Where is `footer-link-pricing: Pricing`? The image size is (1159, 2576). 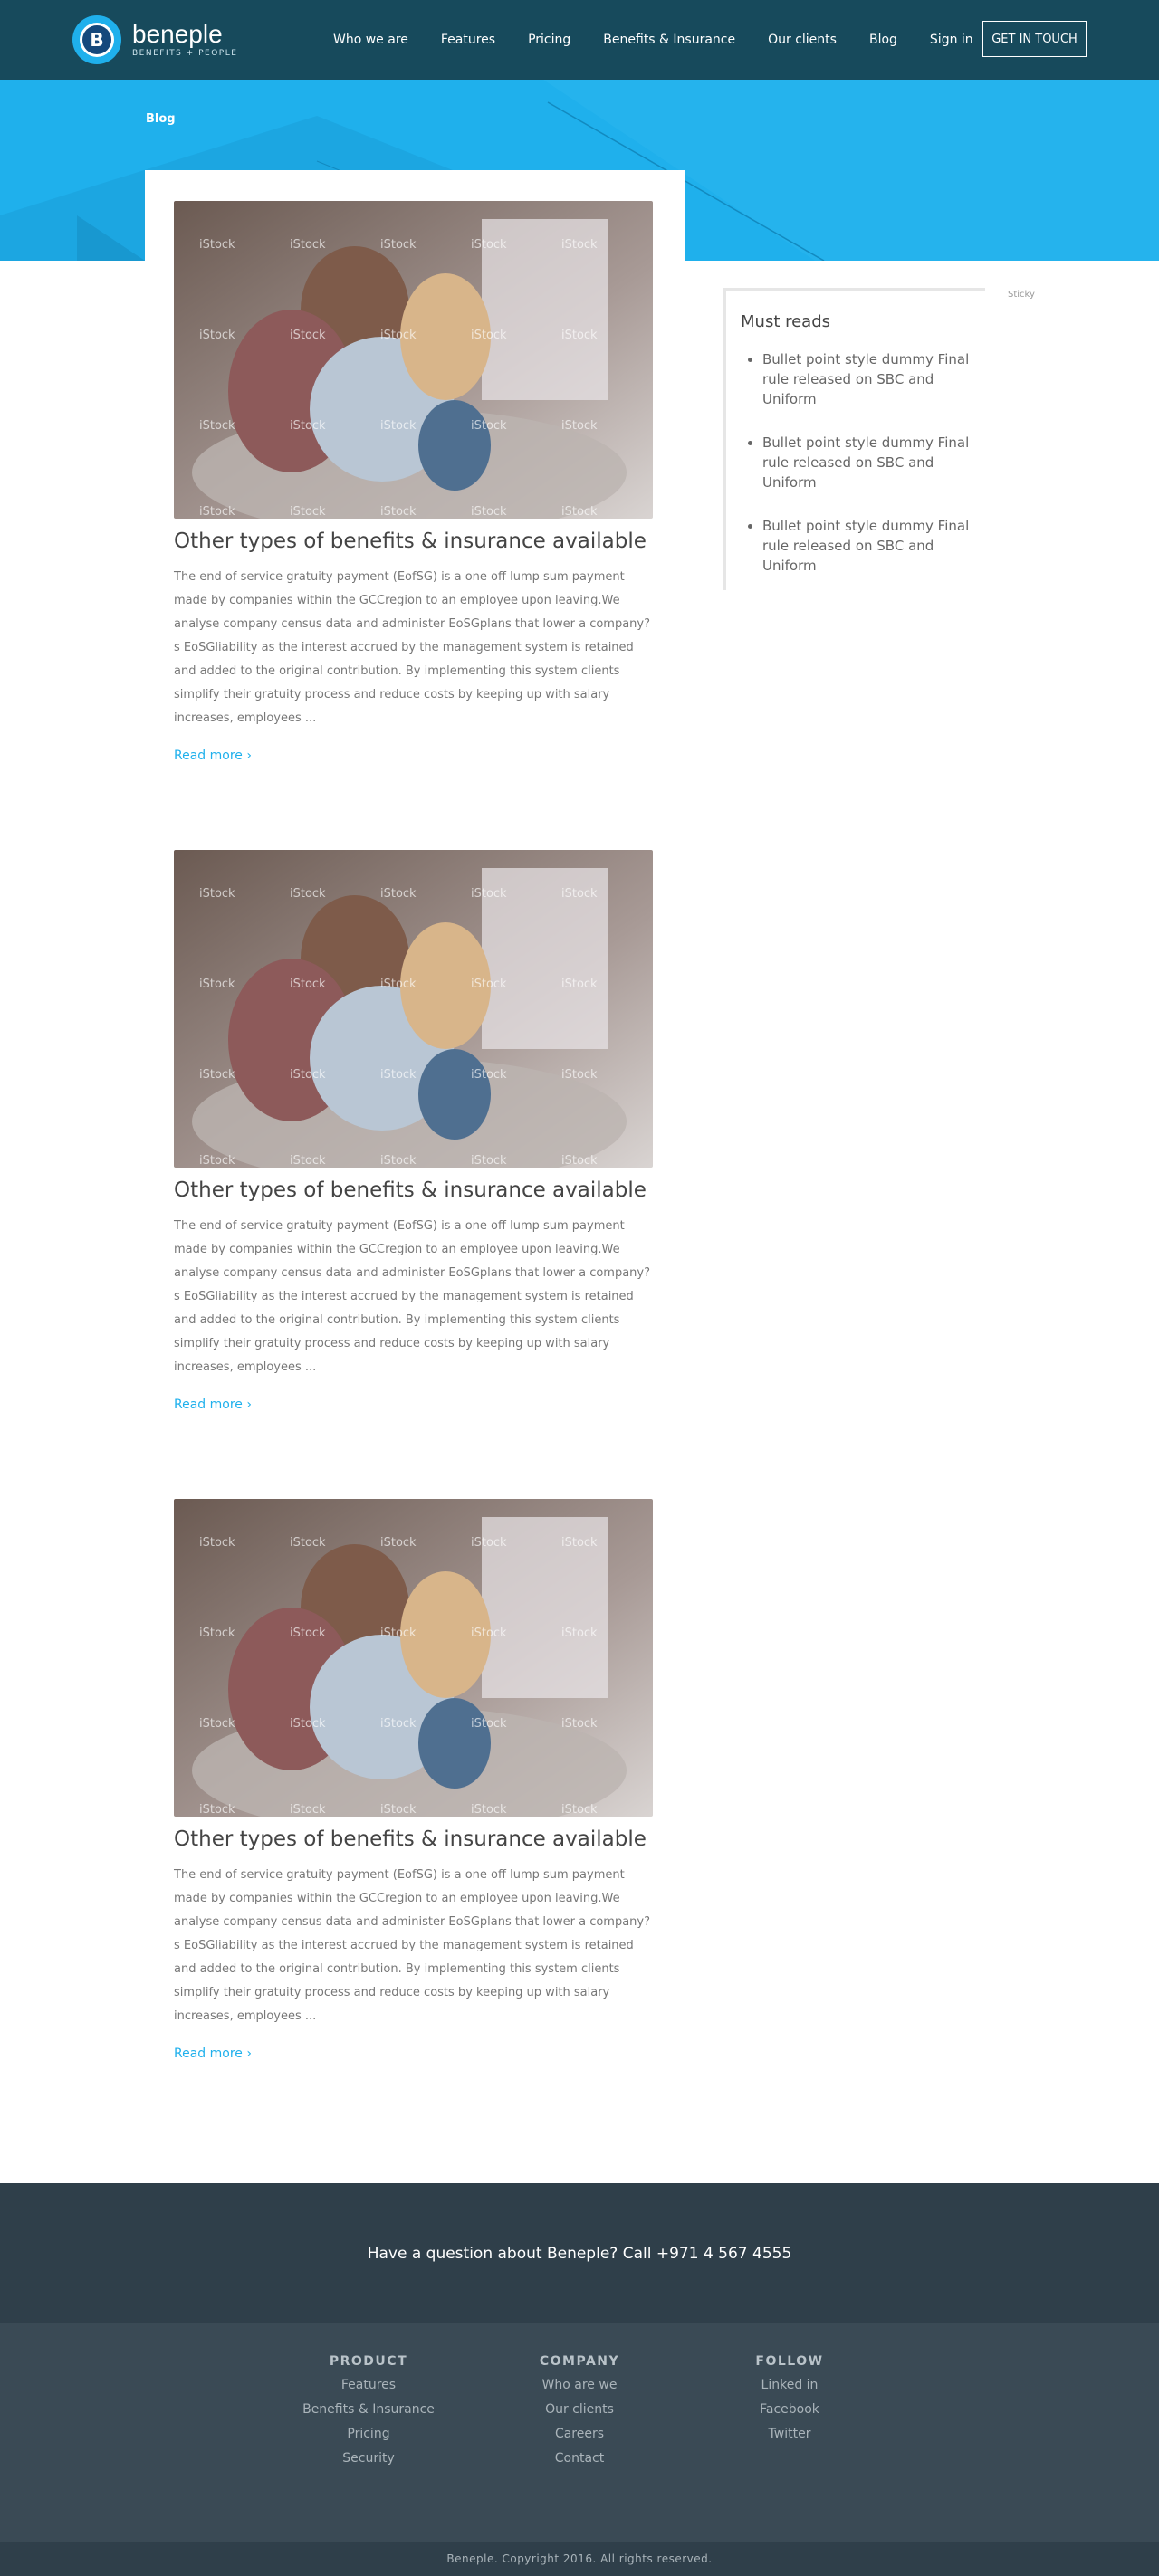
footer-link-pricing: Pricing is located at coordinates (368, 2435).